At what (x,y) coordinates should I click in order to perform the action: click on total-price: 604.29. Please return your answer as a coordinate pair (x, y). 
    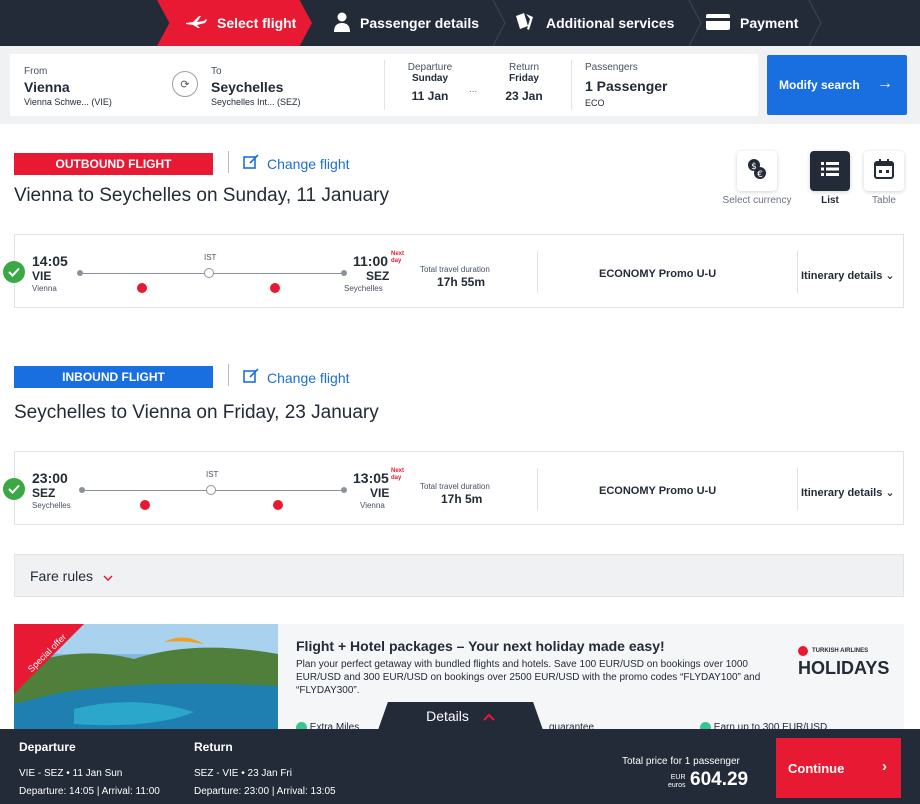
    Looking at the image, I should click on (719, 779).